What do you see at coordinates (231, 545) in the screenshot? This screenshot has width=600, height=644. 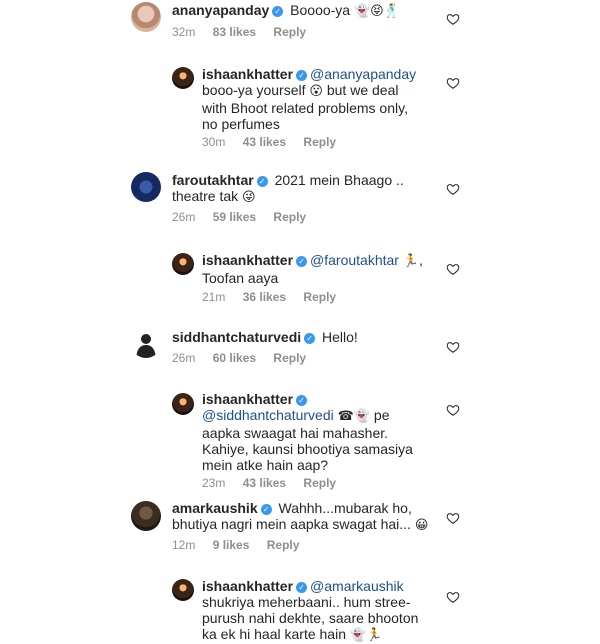 I see `likes-count: 9 likes` at bounding box center [231, 545].